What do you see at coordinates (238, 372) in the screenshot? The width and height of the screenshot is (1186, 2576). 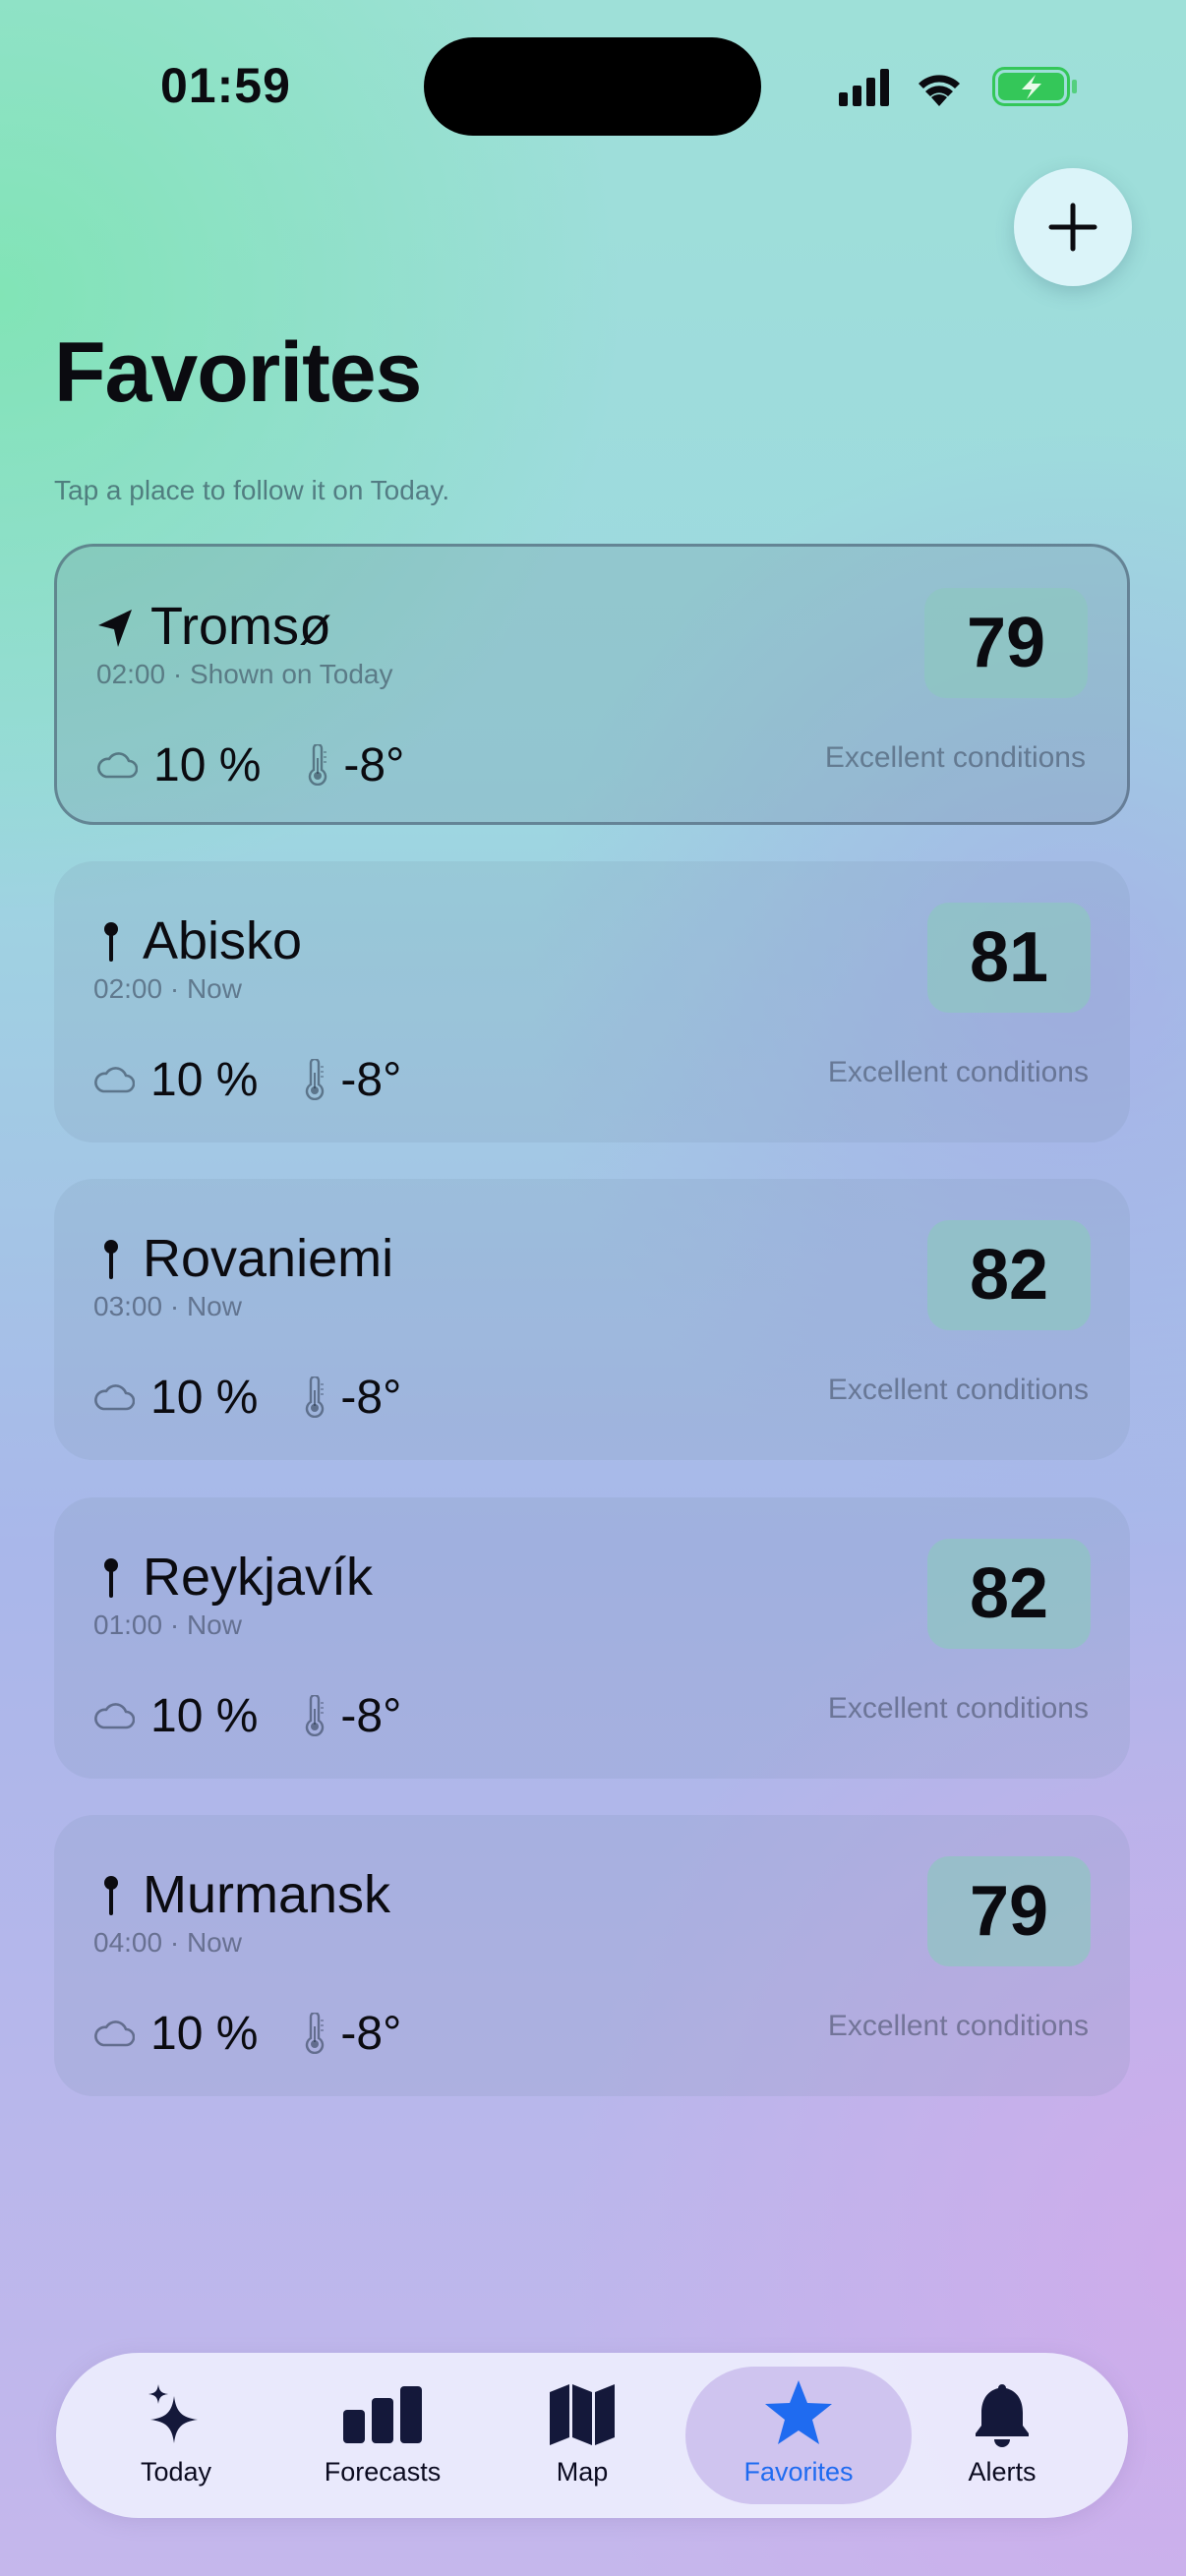 I see `page-title: Favorites` at bounding box center [238, 372].